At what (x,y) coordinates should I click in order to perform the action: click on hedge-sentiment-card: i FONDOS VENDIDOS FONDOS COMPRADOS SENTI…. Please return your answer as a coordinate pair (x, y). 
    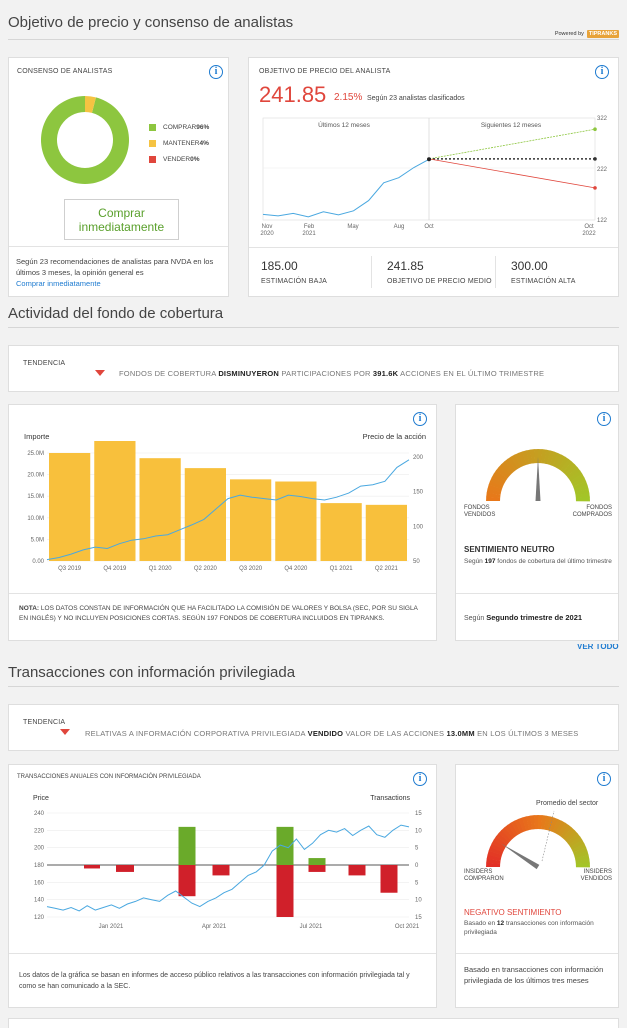
    Looking at the image, I should click on (537, 522).